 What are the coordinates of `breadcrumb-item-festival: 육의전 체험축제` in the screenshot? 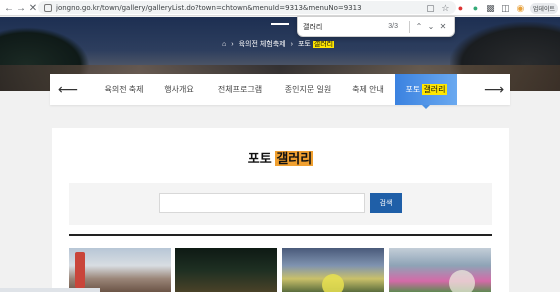 It's located at (262, 44).